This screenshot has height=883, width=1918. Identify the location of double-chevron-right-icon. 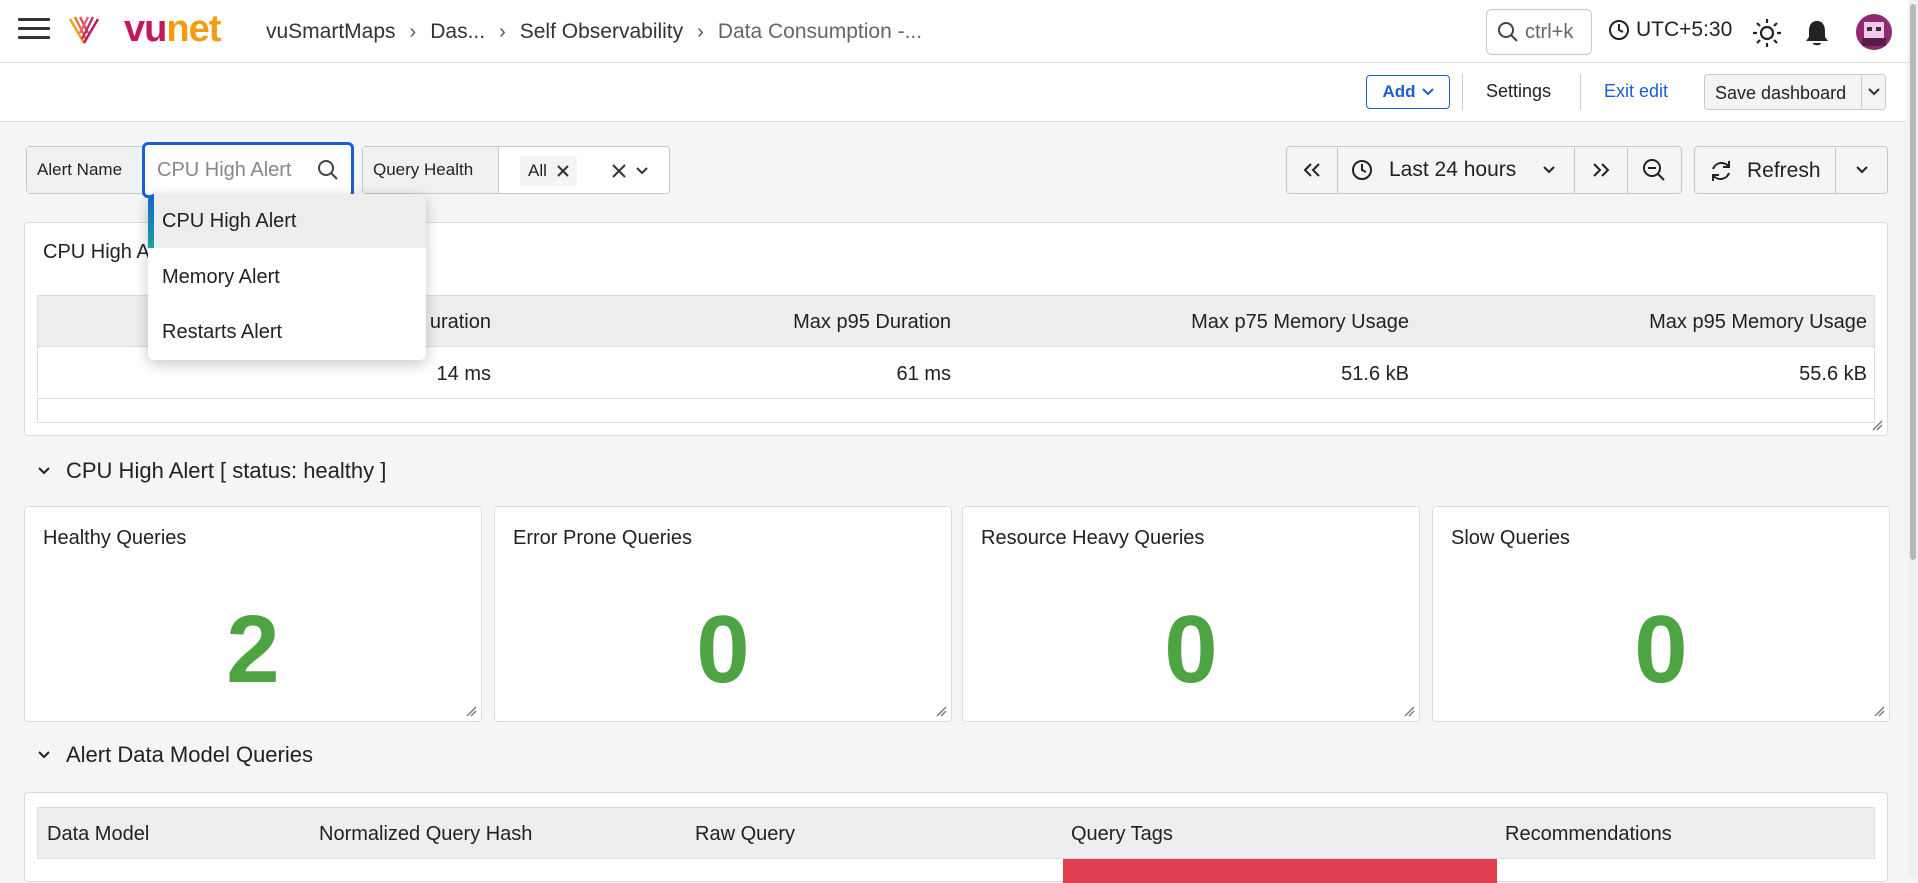
(1601, 170).